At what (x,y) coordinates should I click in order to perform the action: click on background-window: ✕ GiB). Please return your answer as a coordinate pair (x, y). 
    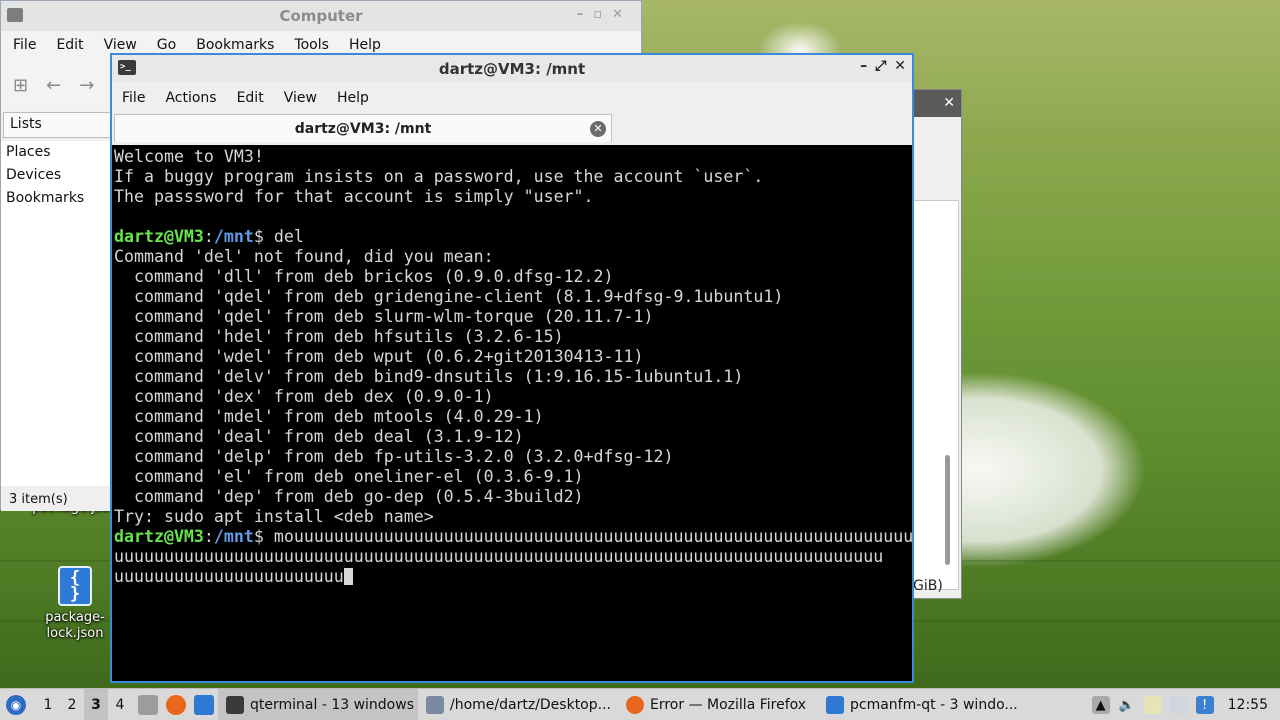
    Looking at the image, I should click on (937, 344).